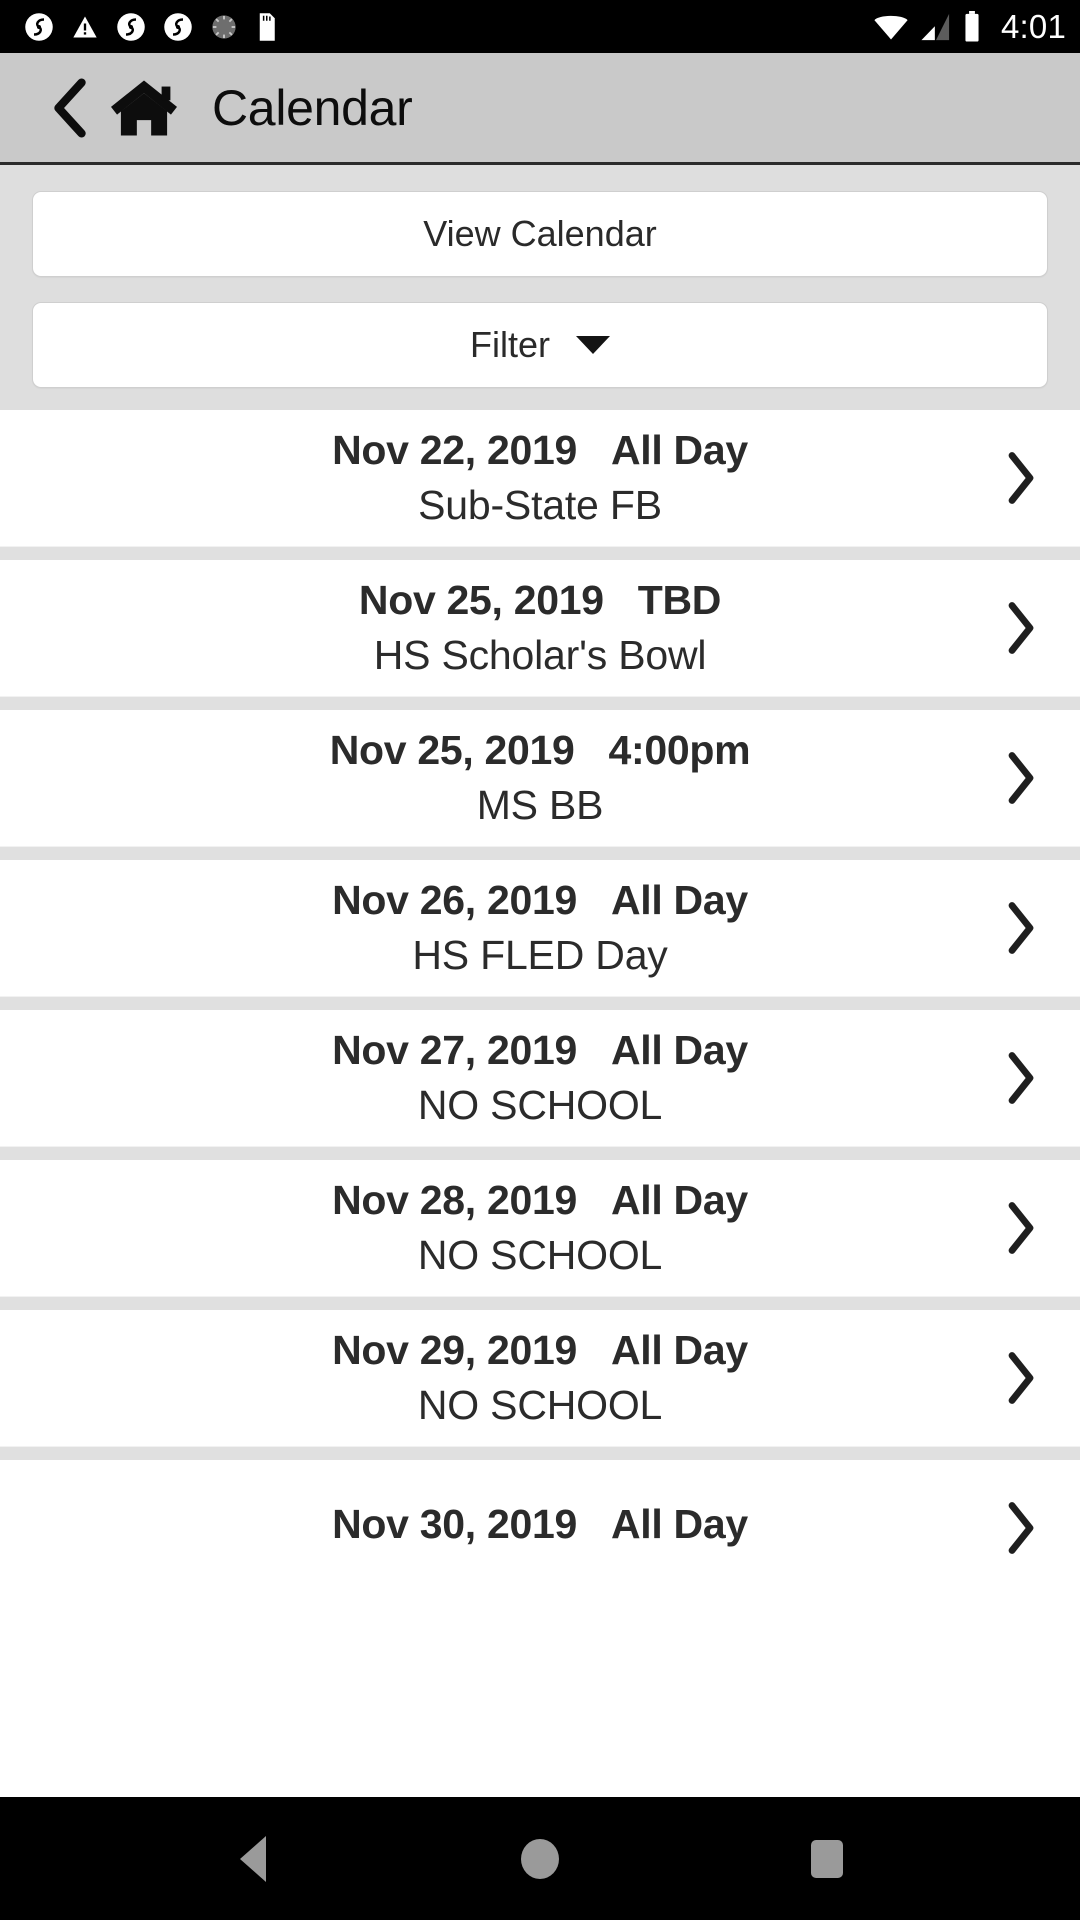  I want to click on event-row-primary: Nov 26, 2019 All Day, so click(540, 900).